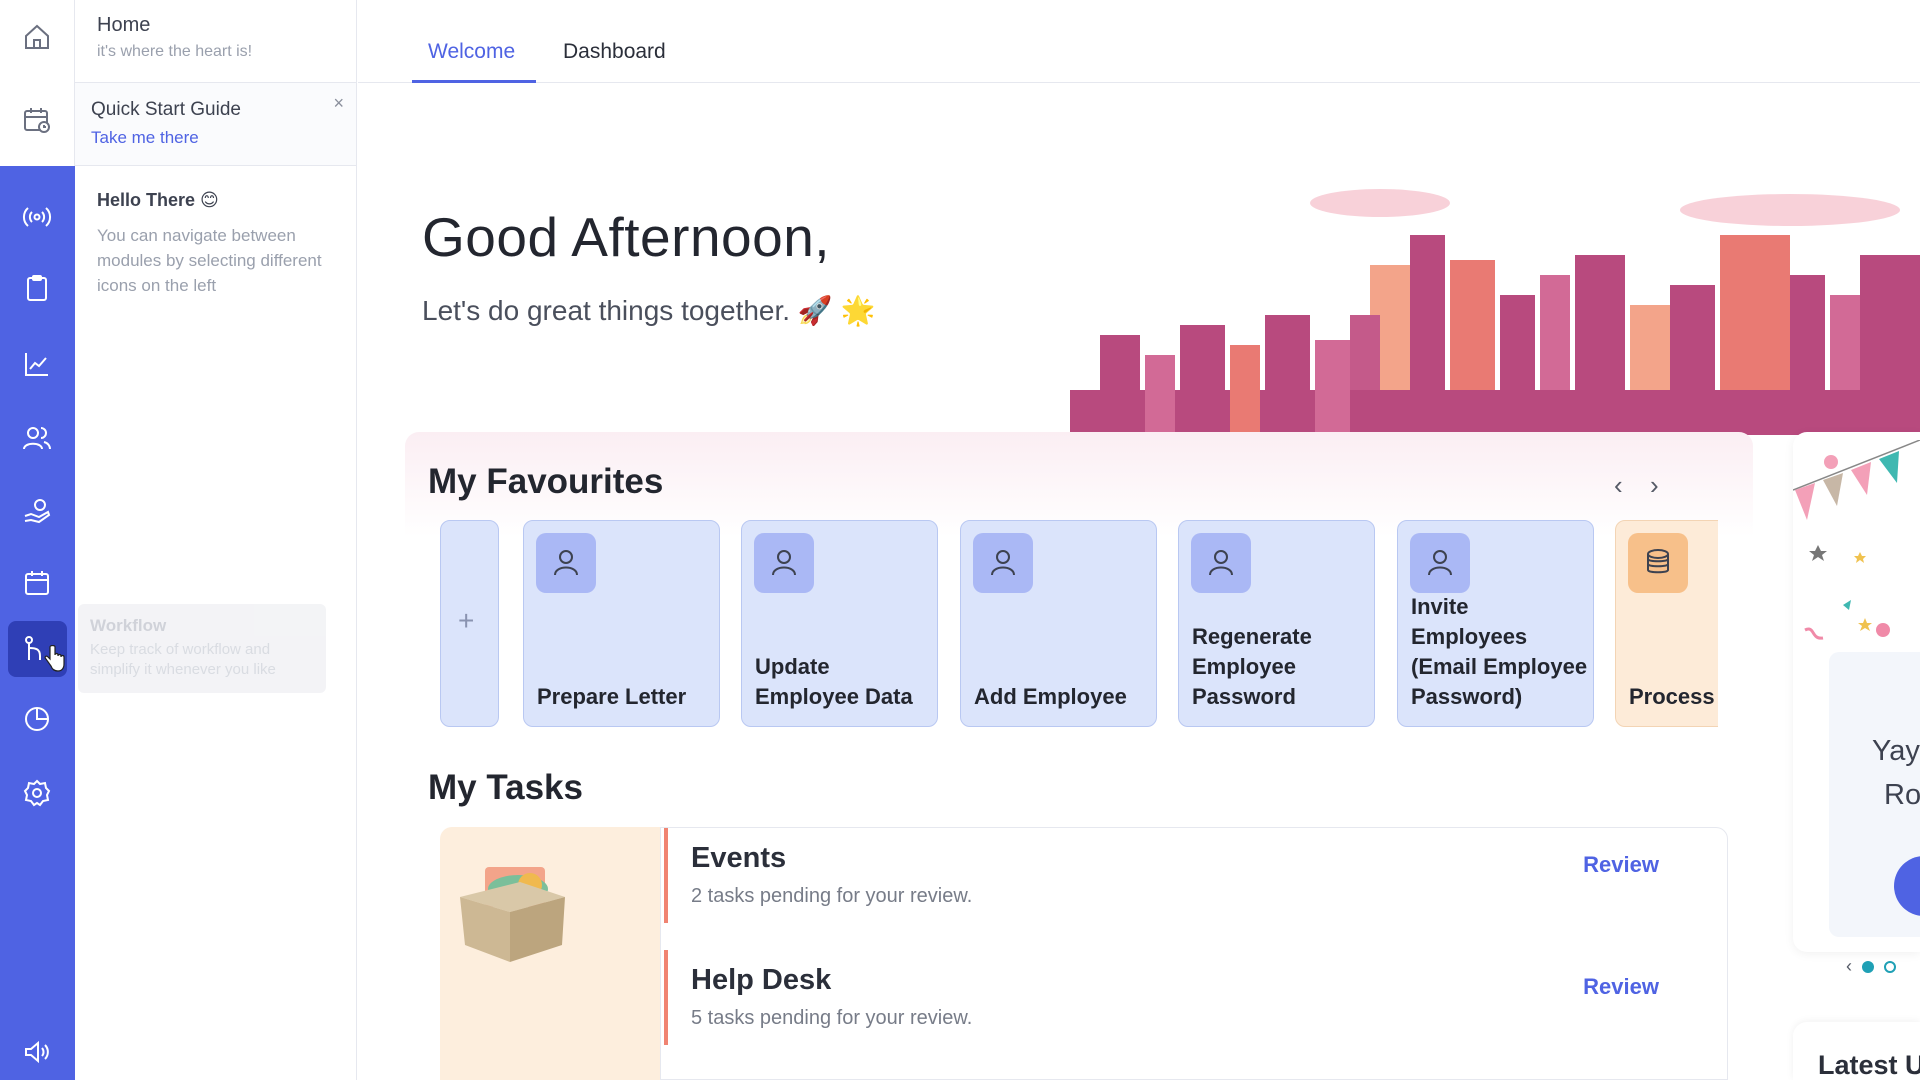 This screenshot has width=1920, height=1080. I want to click on favourite-card: Regenerate Employee Password, so click(1276, 623).